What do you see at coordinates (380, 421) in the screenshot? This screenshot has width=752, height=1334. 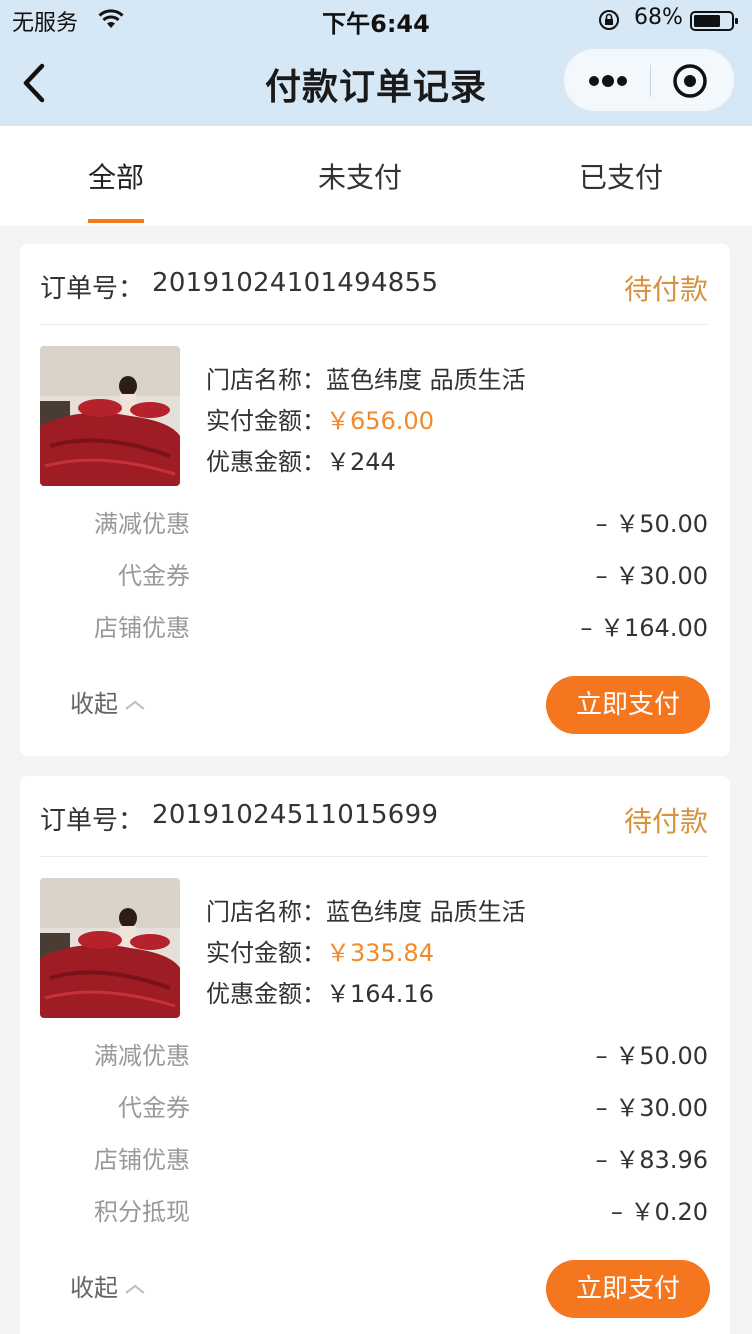 I see `paid-amount: ￥656.00` at bounding box center [380, 421].